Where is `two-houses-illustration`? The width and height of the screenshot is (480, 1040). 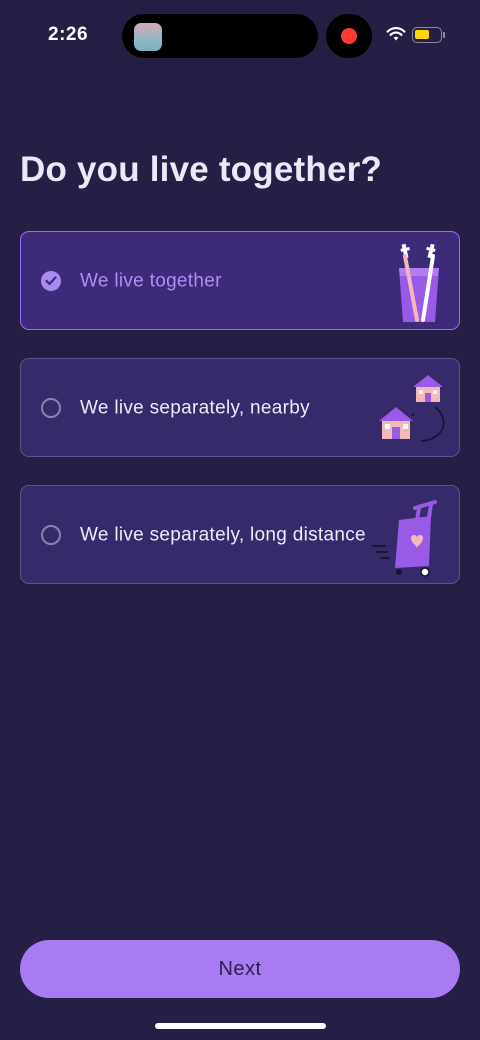
two-houses-illustration is located at coordinates (412, 408).